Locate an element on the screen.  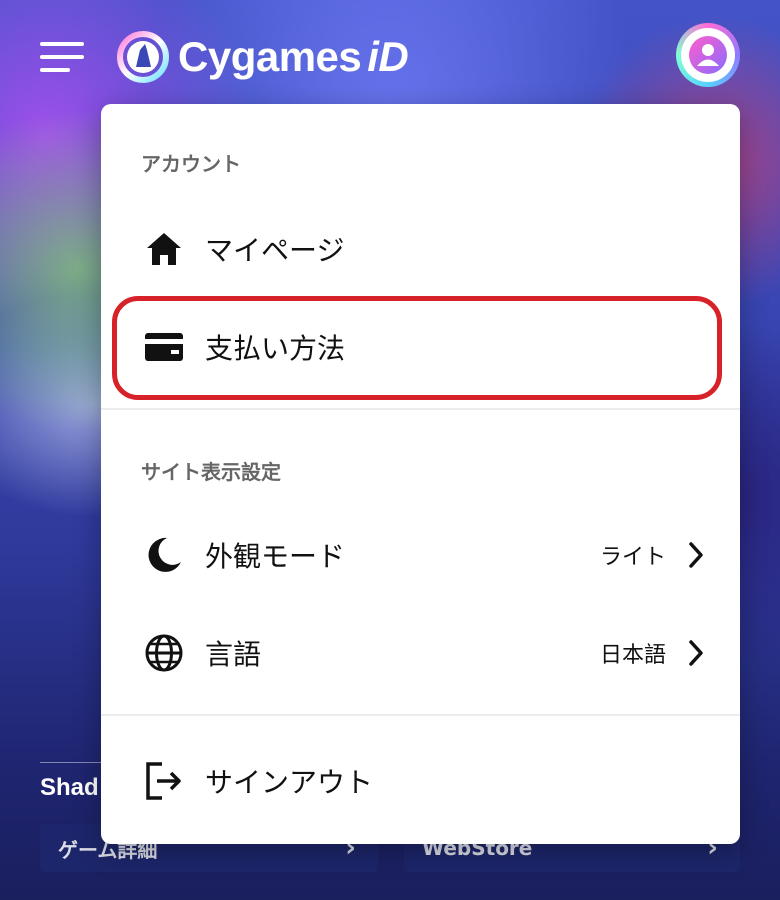
menu-item-sign-out: サインアウト is located at coordinates (420, 781).